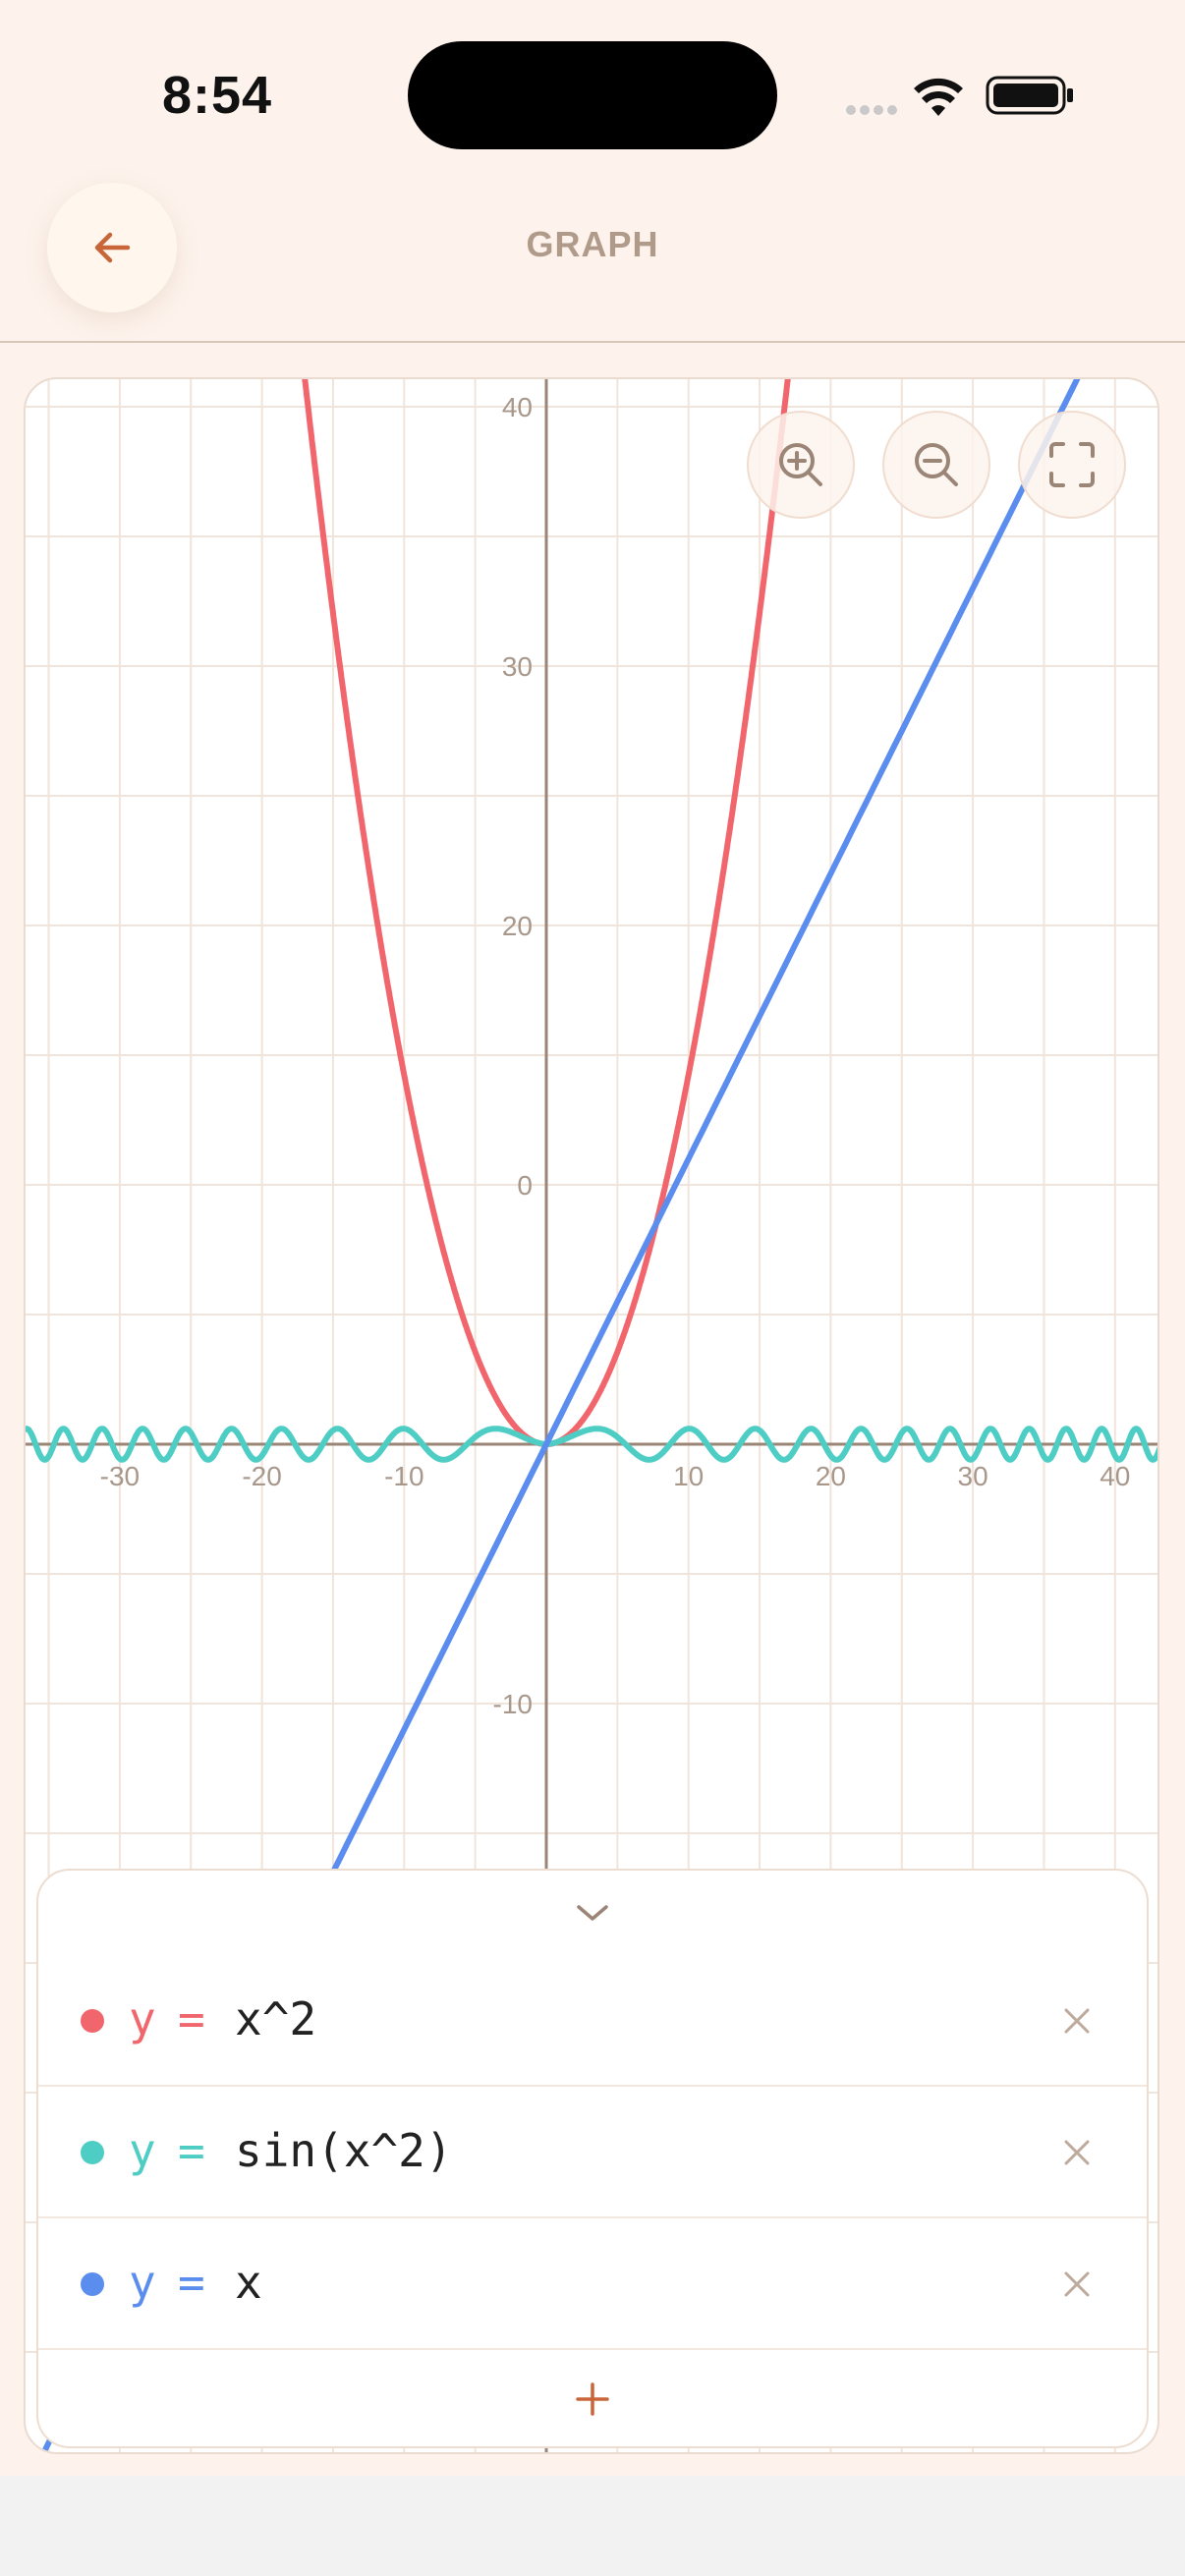 The height and width of the screenshot is (2576, 1185). I want to click on panel-collapse-button, so click(592, 1913).